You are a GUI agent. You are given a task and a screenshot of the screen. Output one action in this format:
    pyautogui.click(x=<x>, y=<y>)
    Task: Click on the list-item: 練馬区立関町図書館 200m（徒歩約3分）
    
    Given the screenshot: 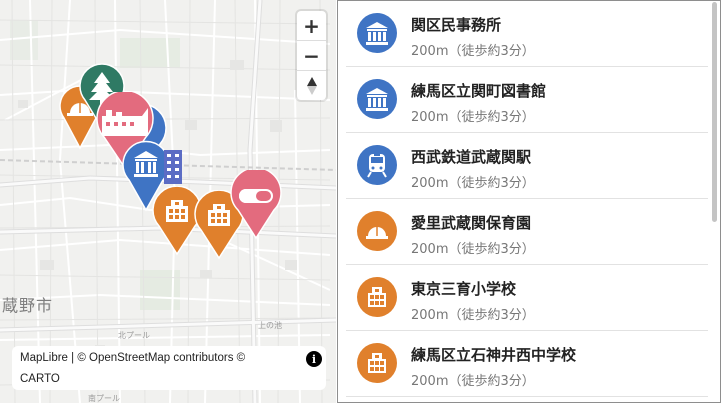 What is the action you would take?
    pyautogui.click(x=527, y=100)
    